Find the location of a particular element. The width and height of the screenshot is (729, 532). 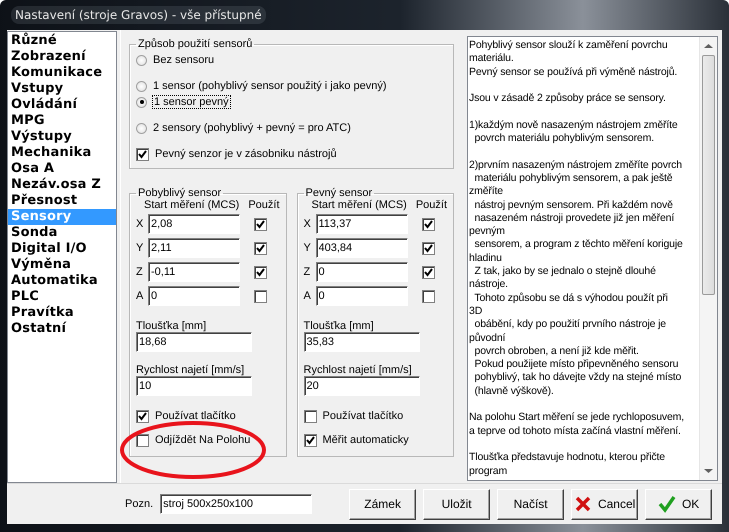

input-field: 113,37 is located at coordinates (362, 224).